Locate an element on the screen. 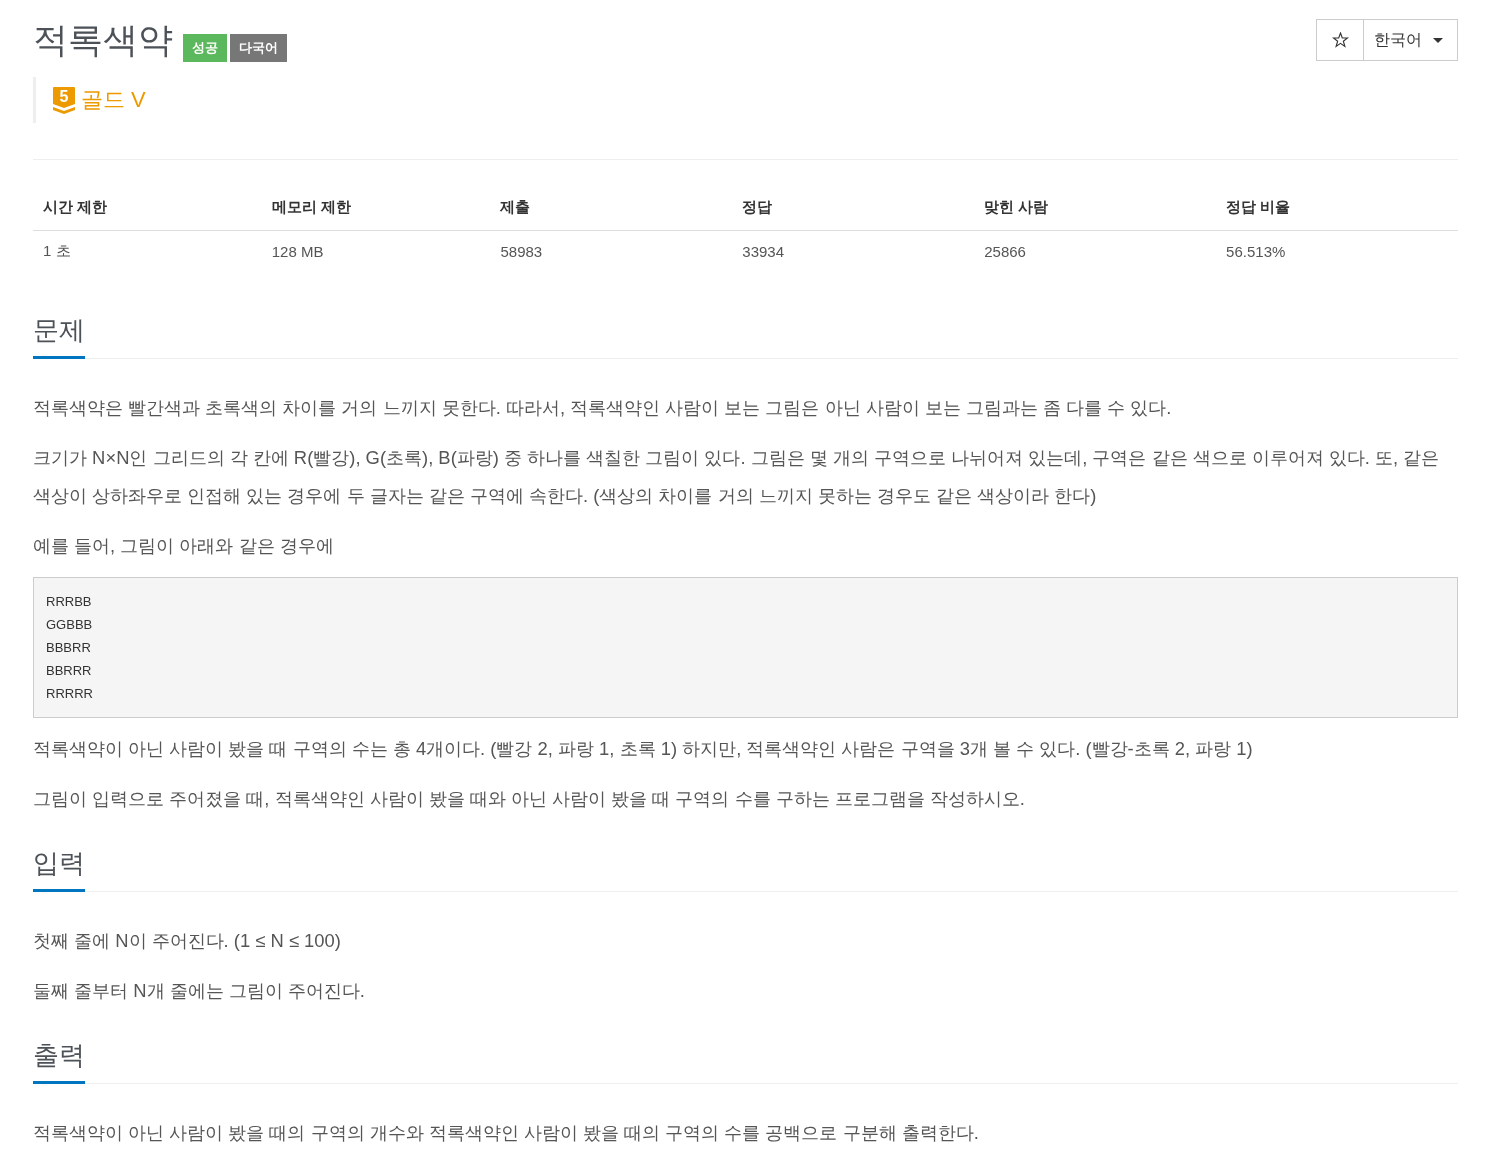  problem-text: 첫째 줄에 N이 주어진다. (1 ≤ N ≤ 100) is located at coordinates (187, 941).